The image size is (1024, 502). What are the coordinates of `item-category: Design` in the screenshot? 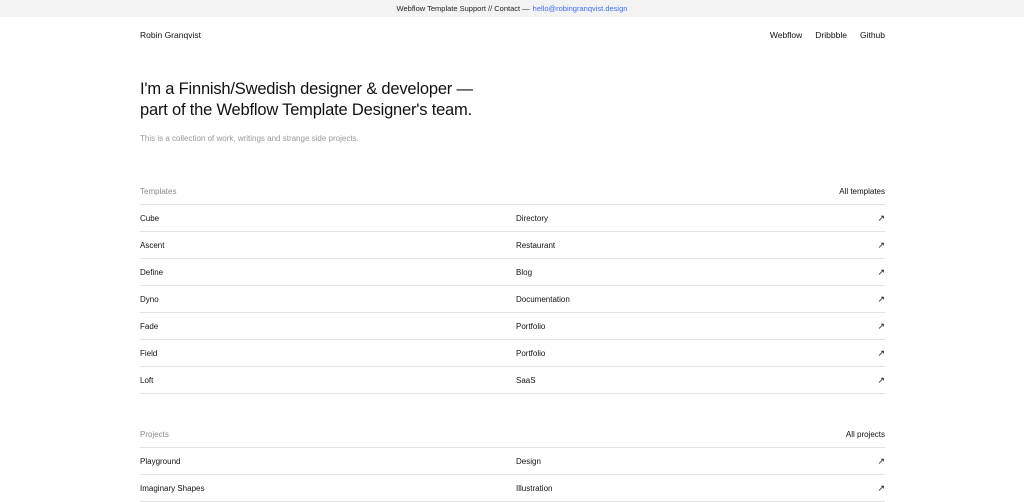 It's located at (528, 461).